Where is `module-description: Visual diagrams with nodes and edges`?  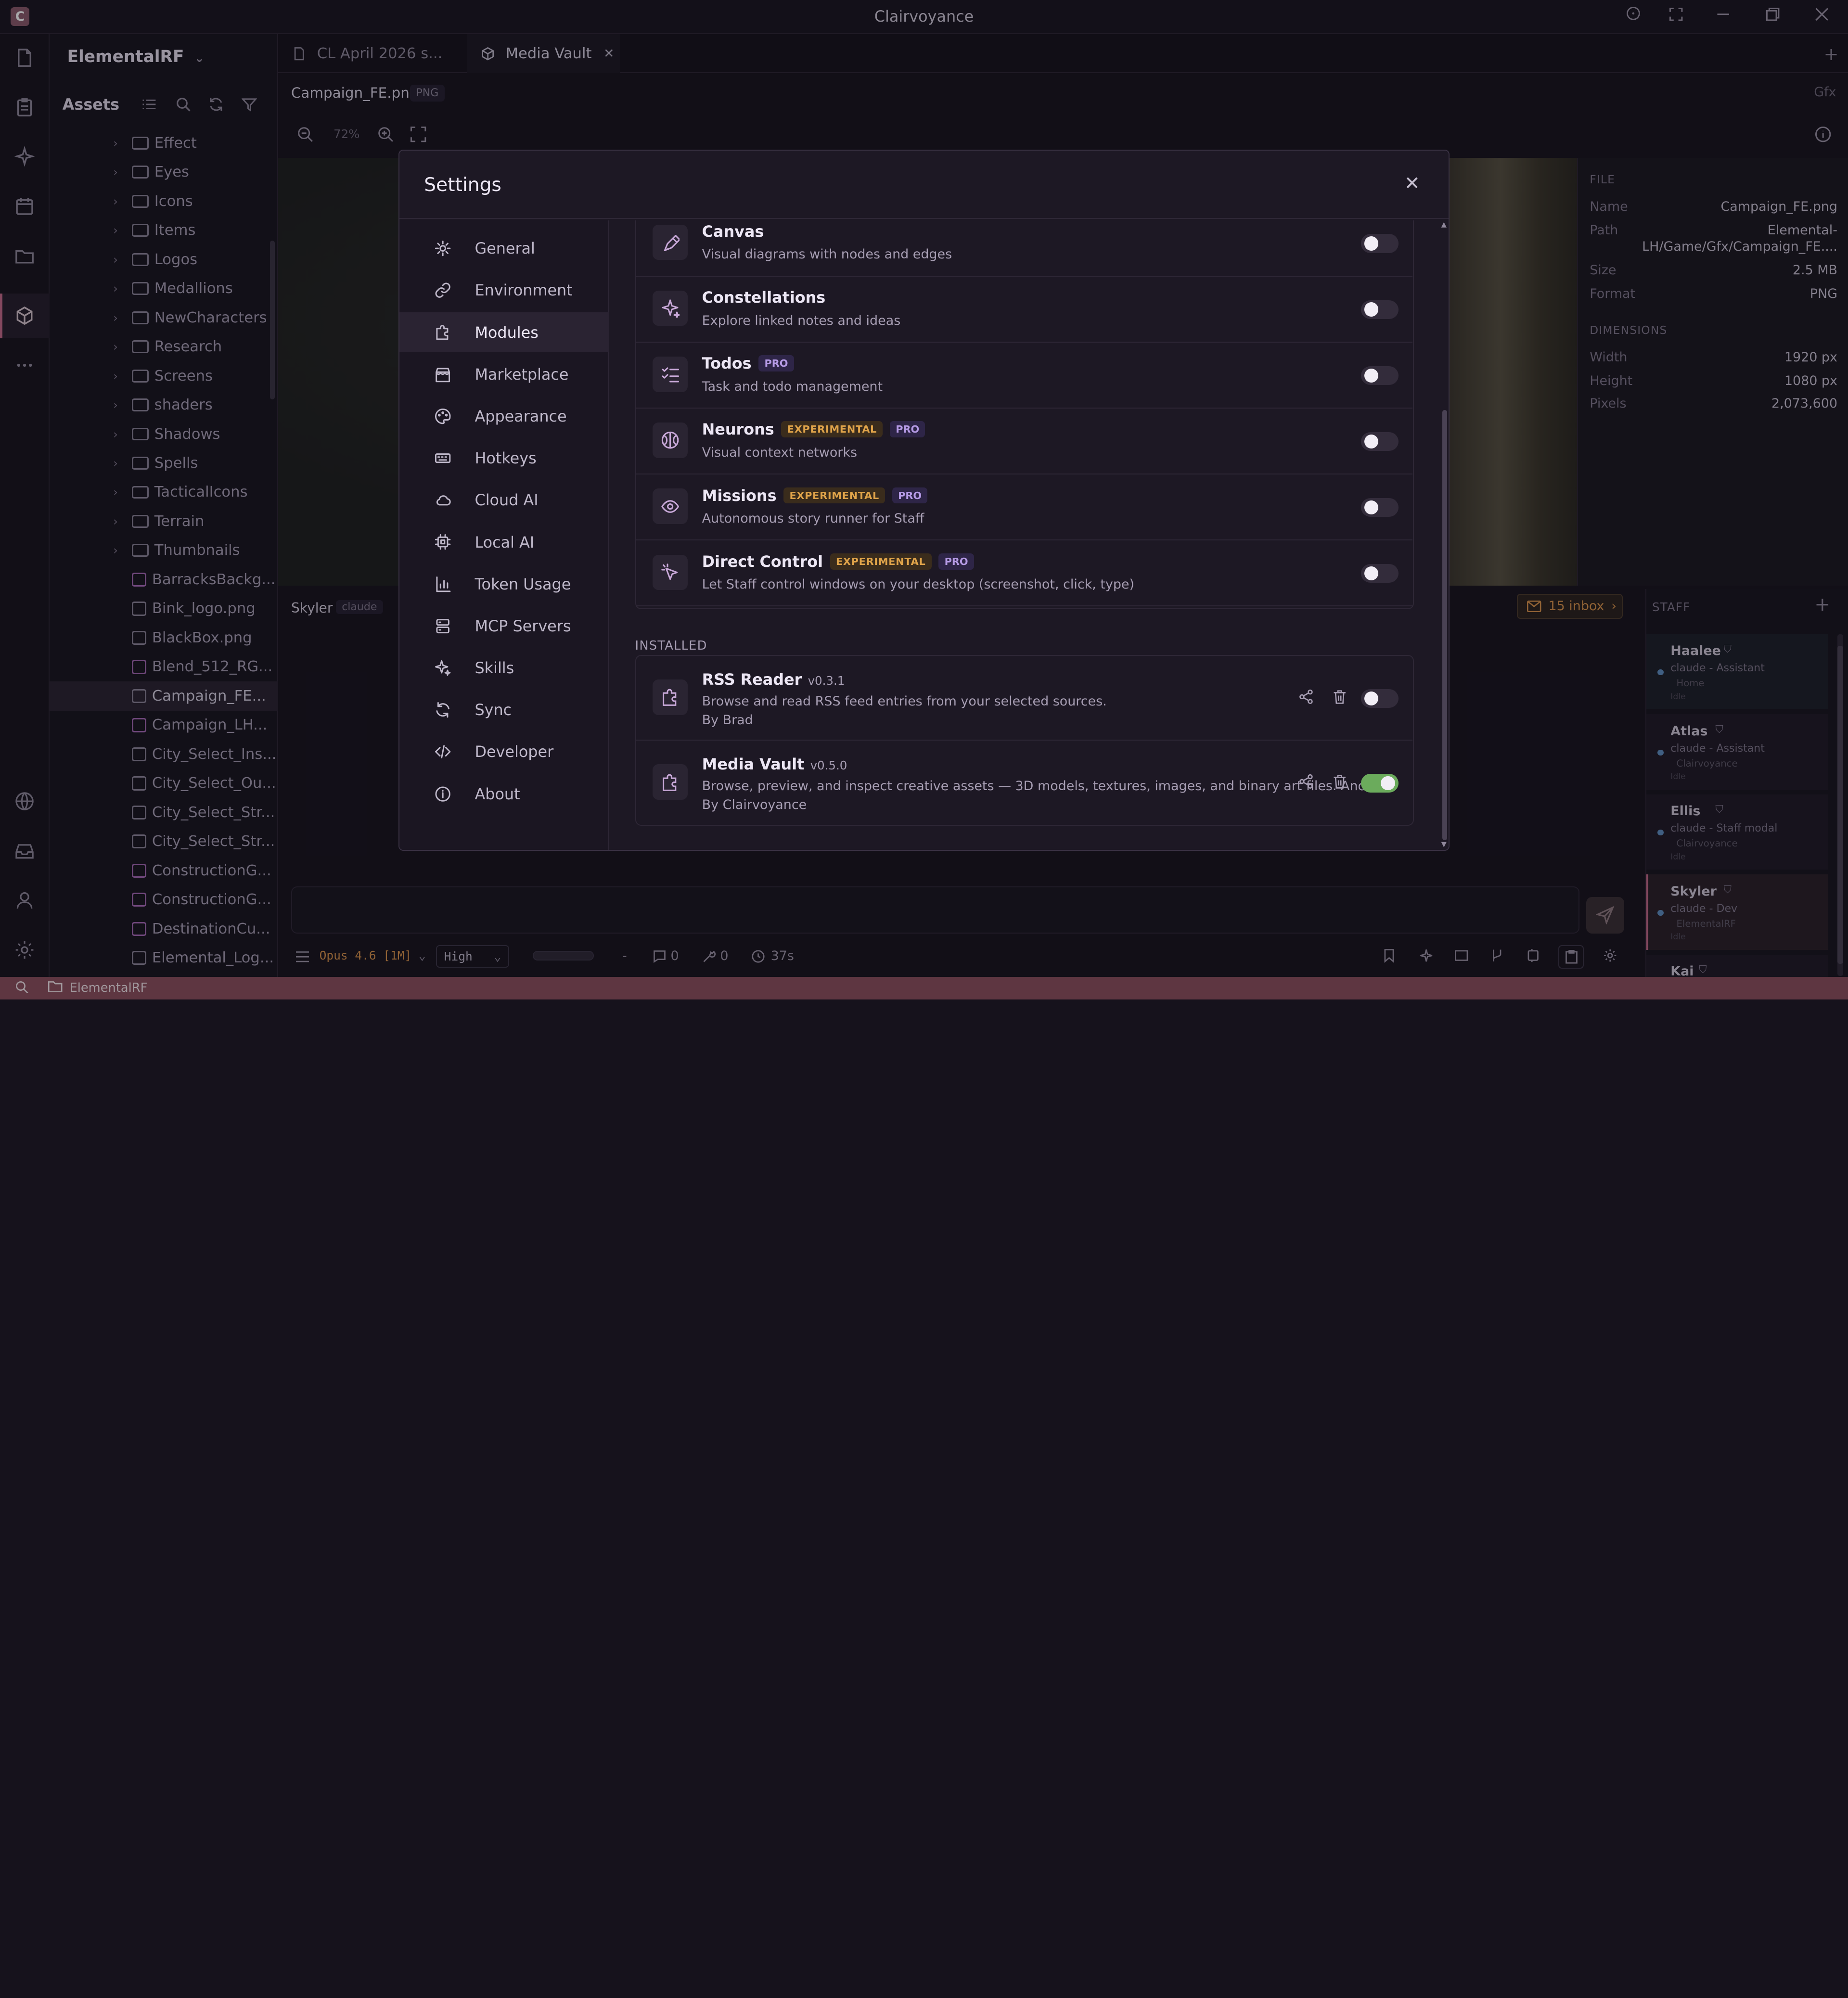
module-description: Visual diagrams with nodes and edges is located at coordinates (827, 254).